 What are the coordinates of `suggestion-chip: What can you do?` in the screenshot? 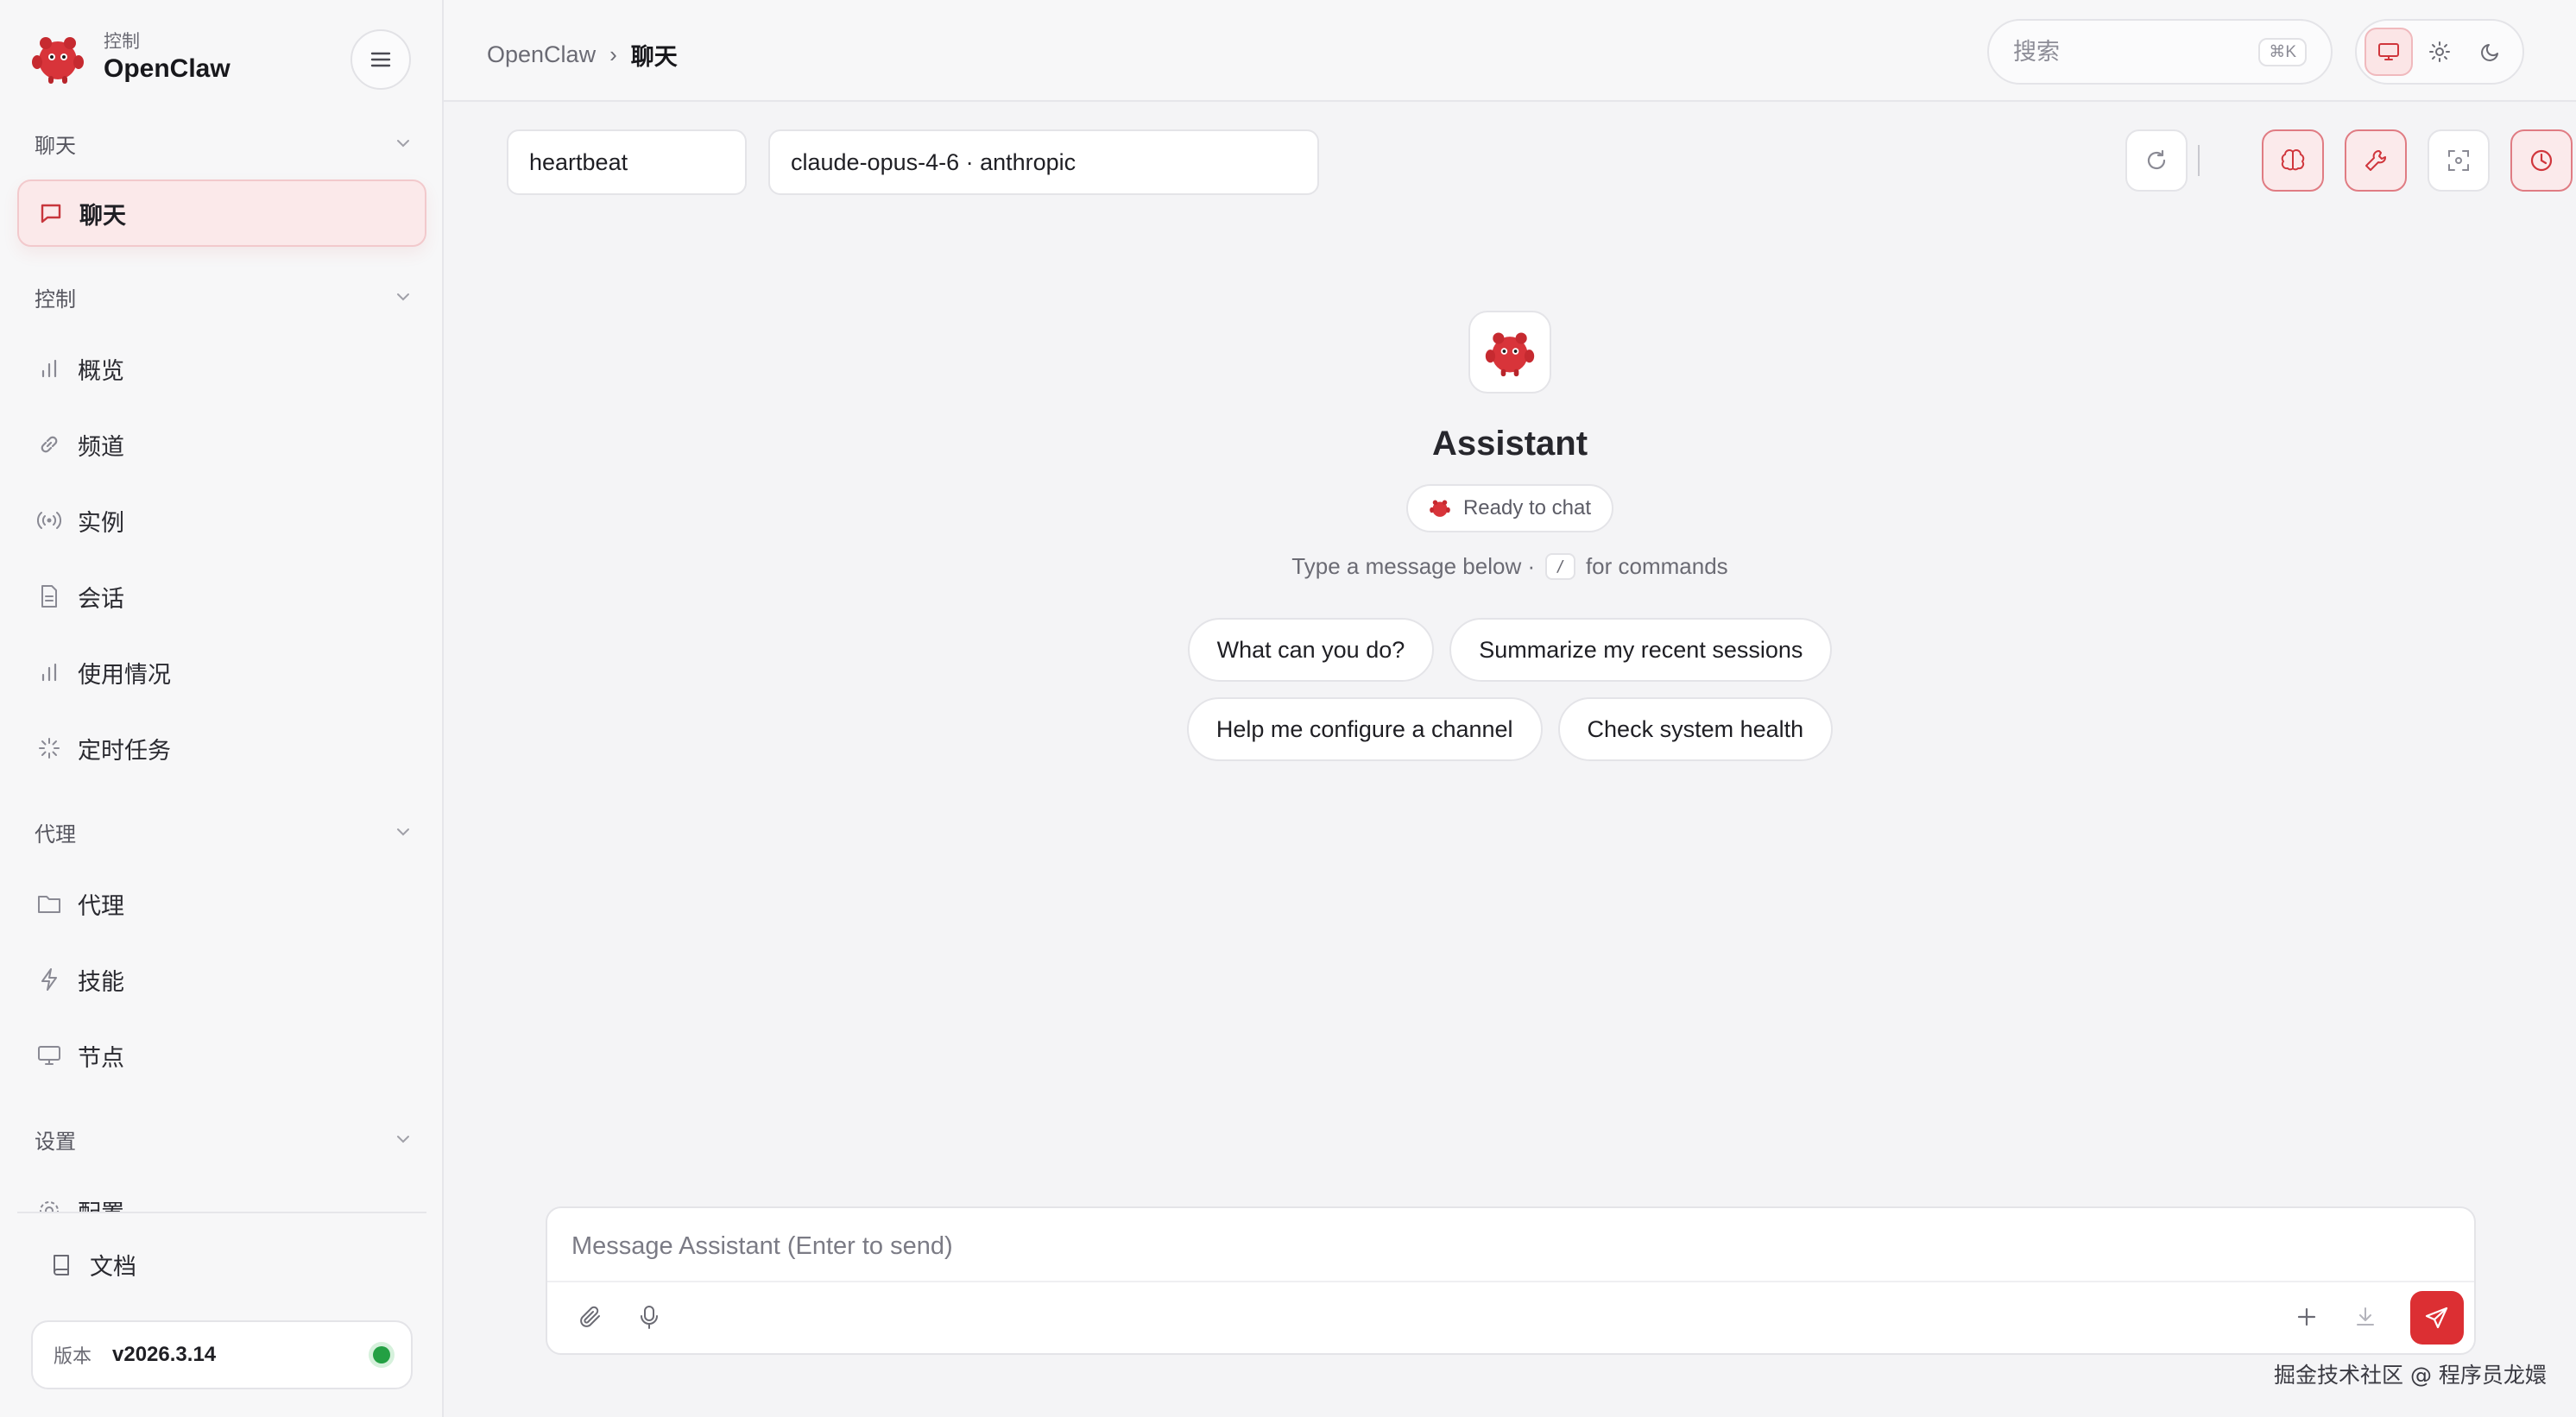 It's located at (1311, 650).